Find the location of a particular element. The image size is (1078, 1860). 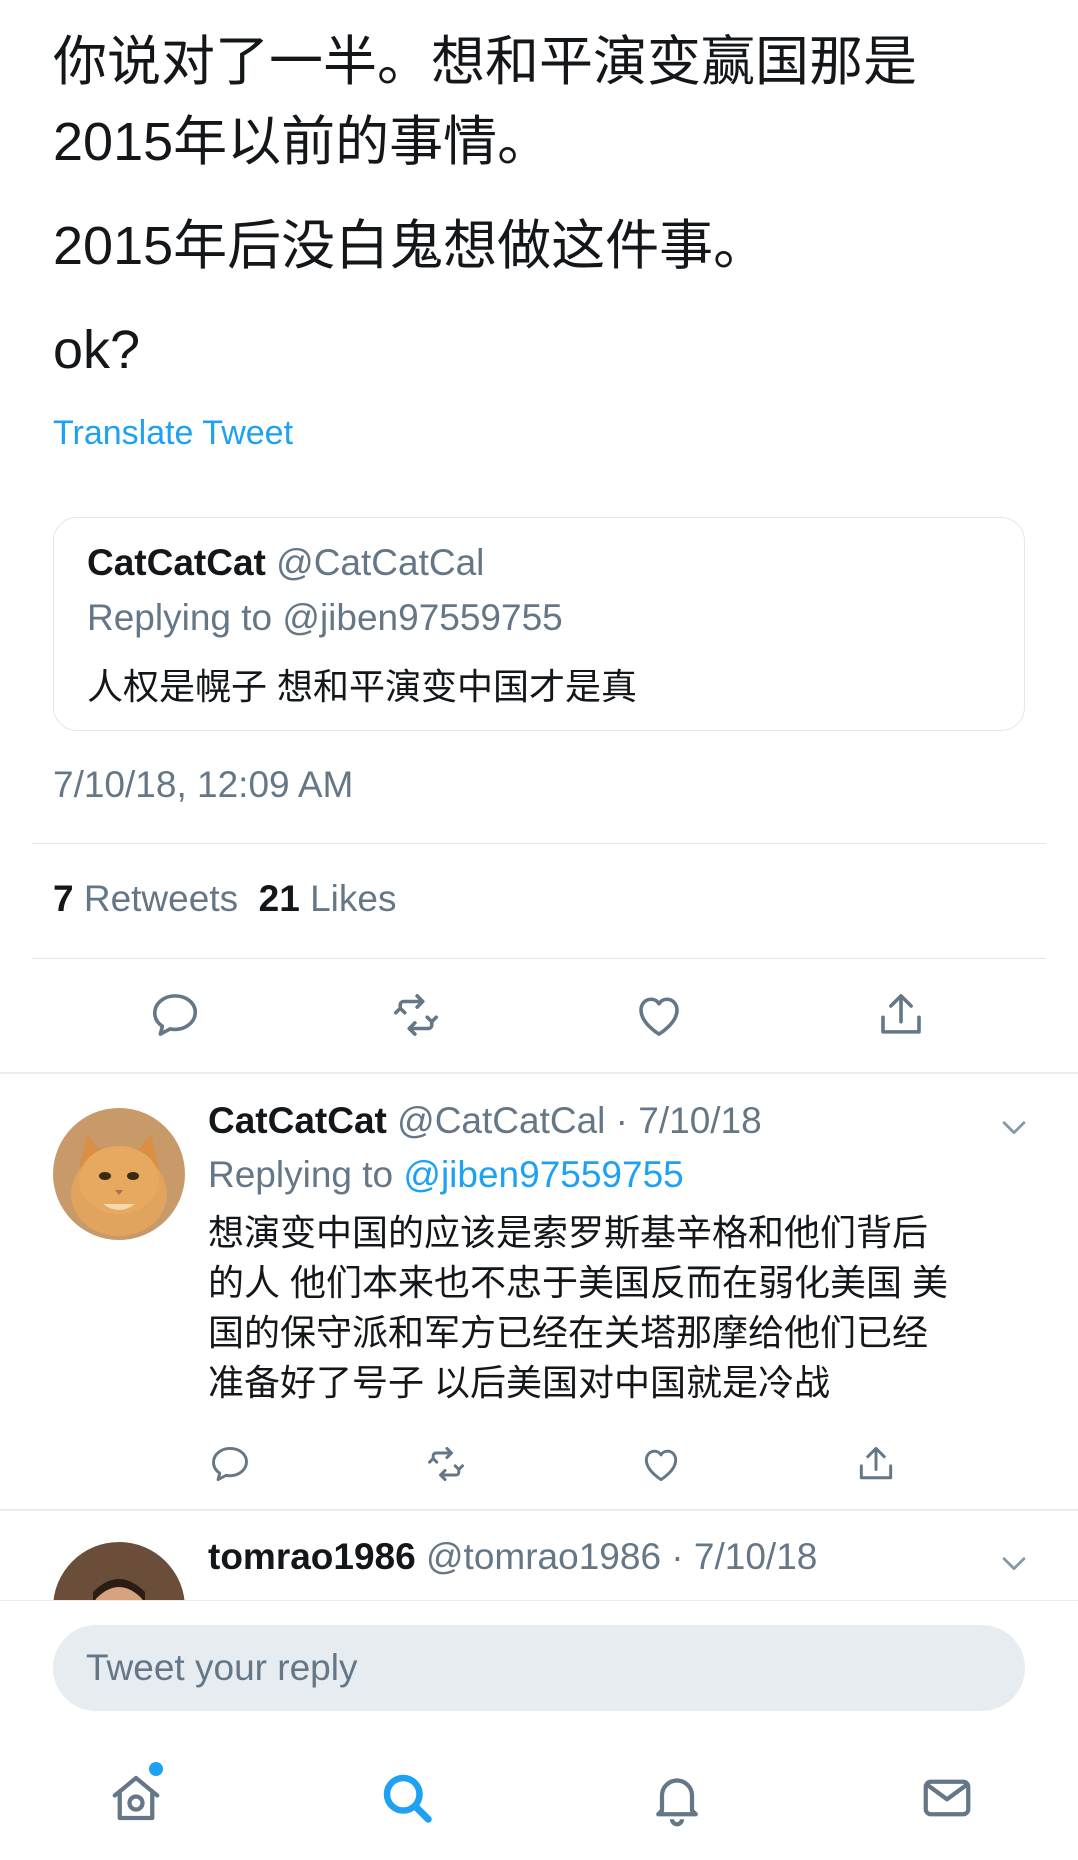

search-icon is located at coordinates (407, 1798).